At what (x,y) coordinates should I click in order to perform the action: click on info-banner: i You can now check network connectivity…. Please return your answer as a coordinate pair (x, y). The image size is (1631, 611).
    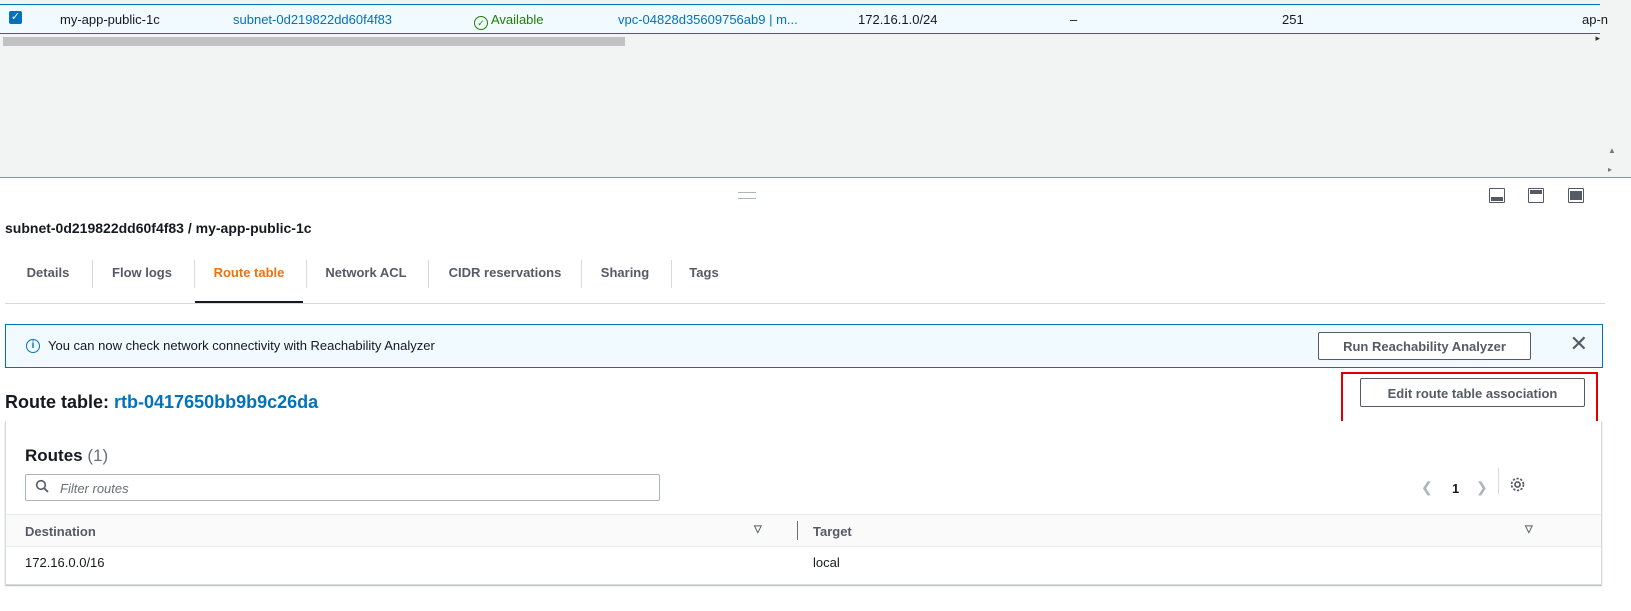
    Looking at the image, I should click on (804, 346).